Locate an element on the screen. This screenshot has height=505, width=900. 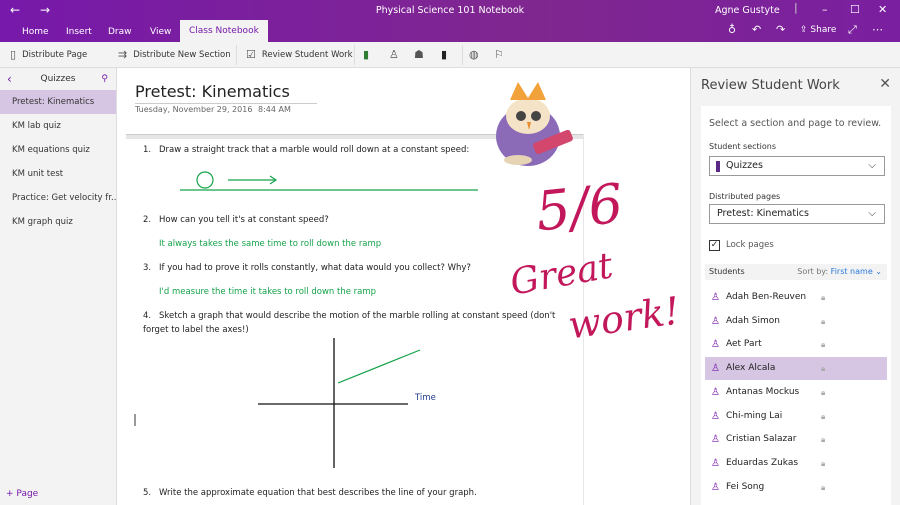
student-button: ♙ is located at coordinates (394, 54).